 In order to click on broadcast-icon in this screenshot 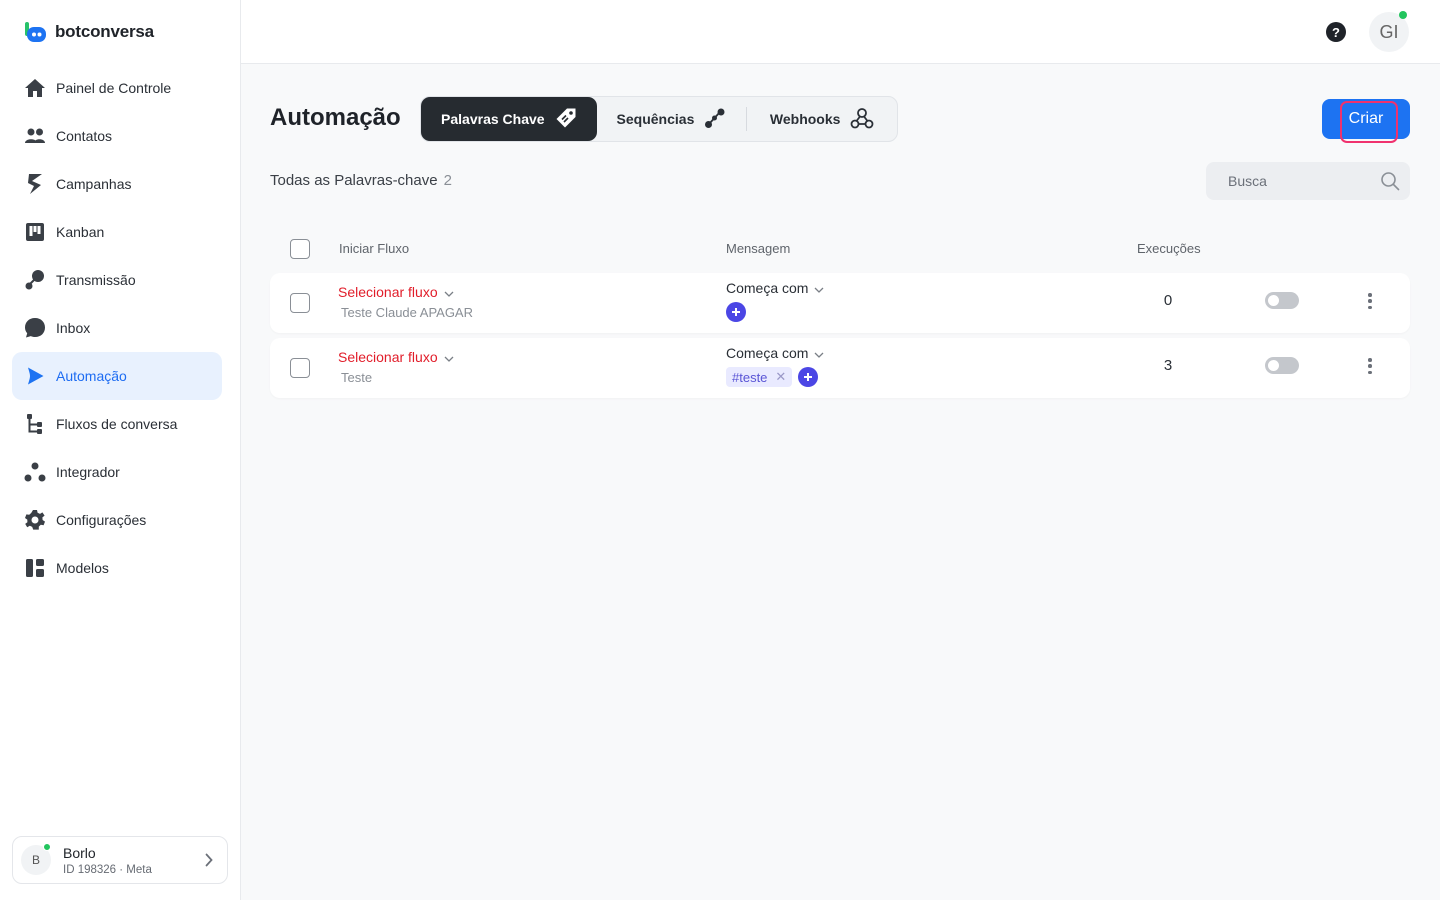, I will do `click(35, 280)`.